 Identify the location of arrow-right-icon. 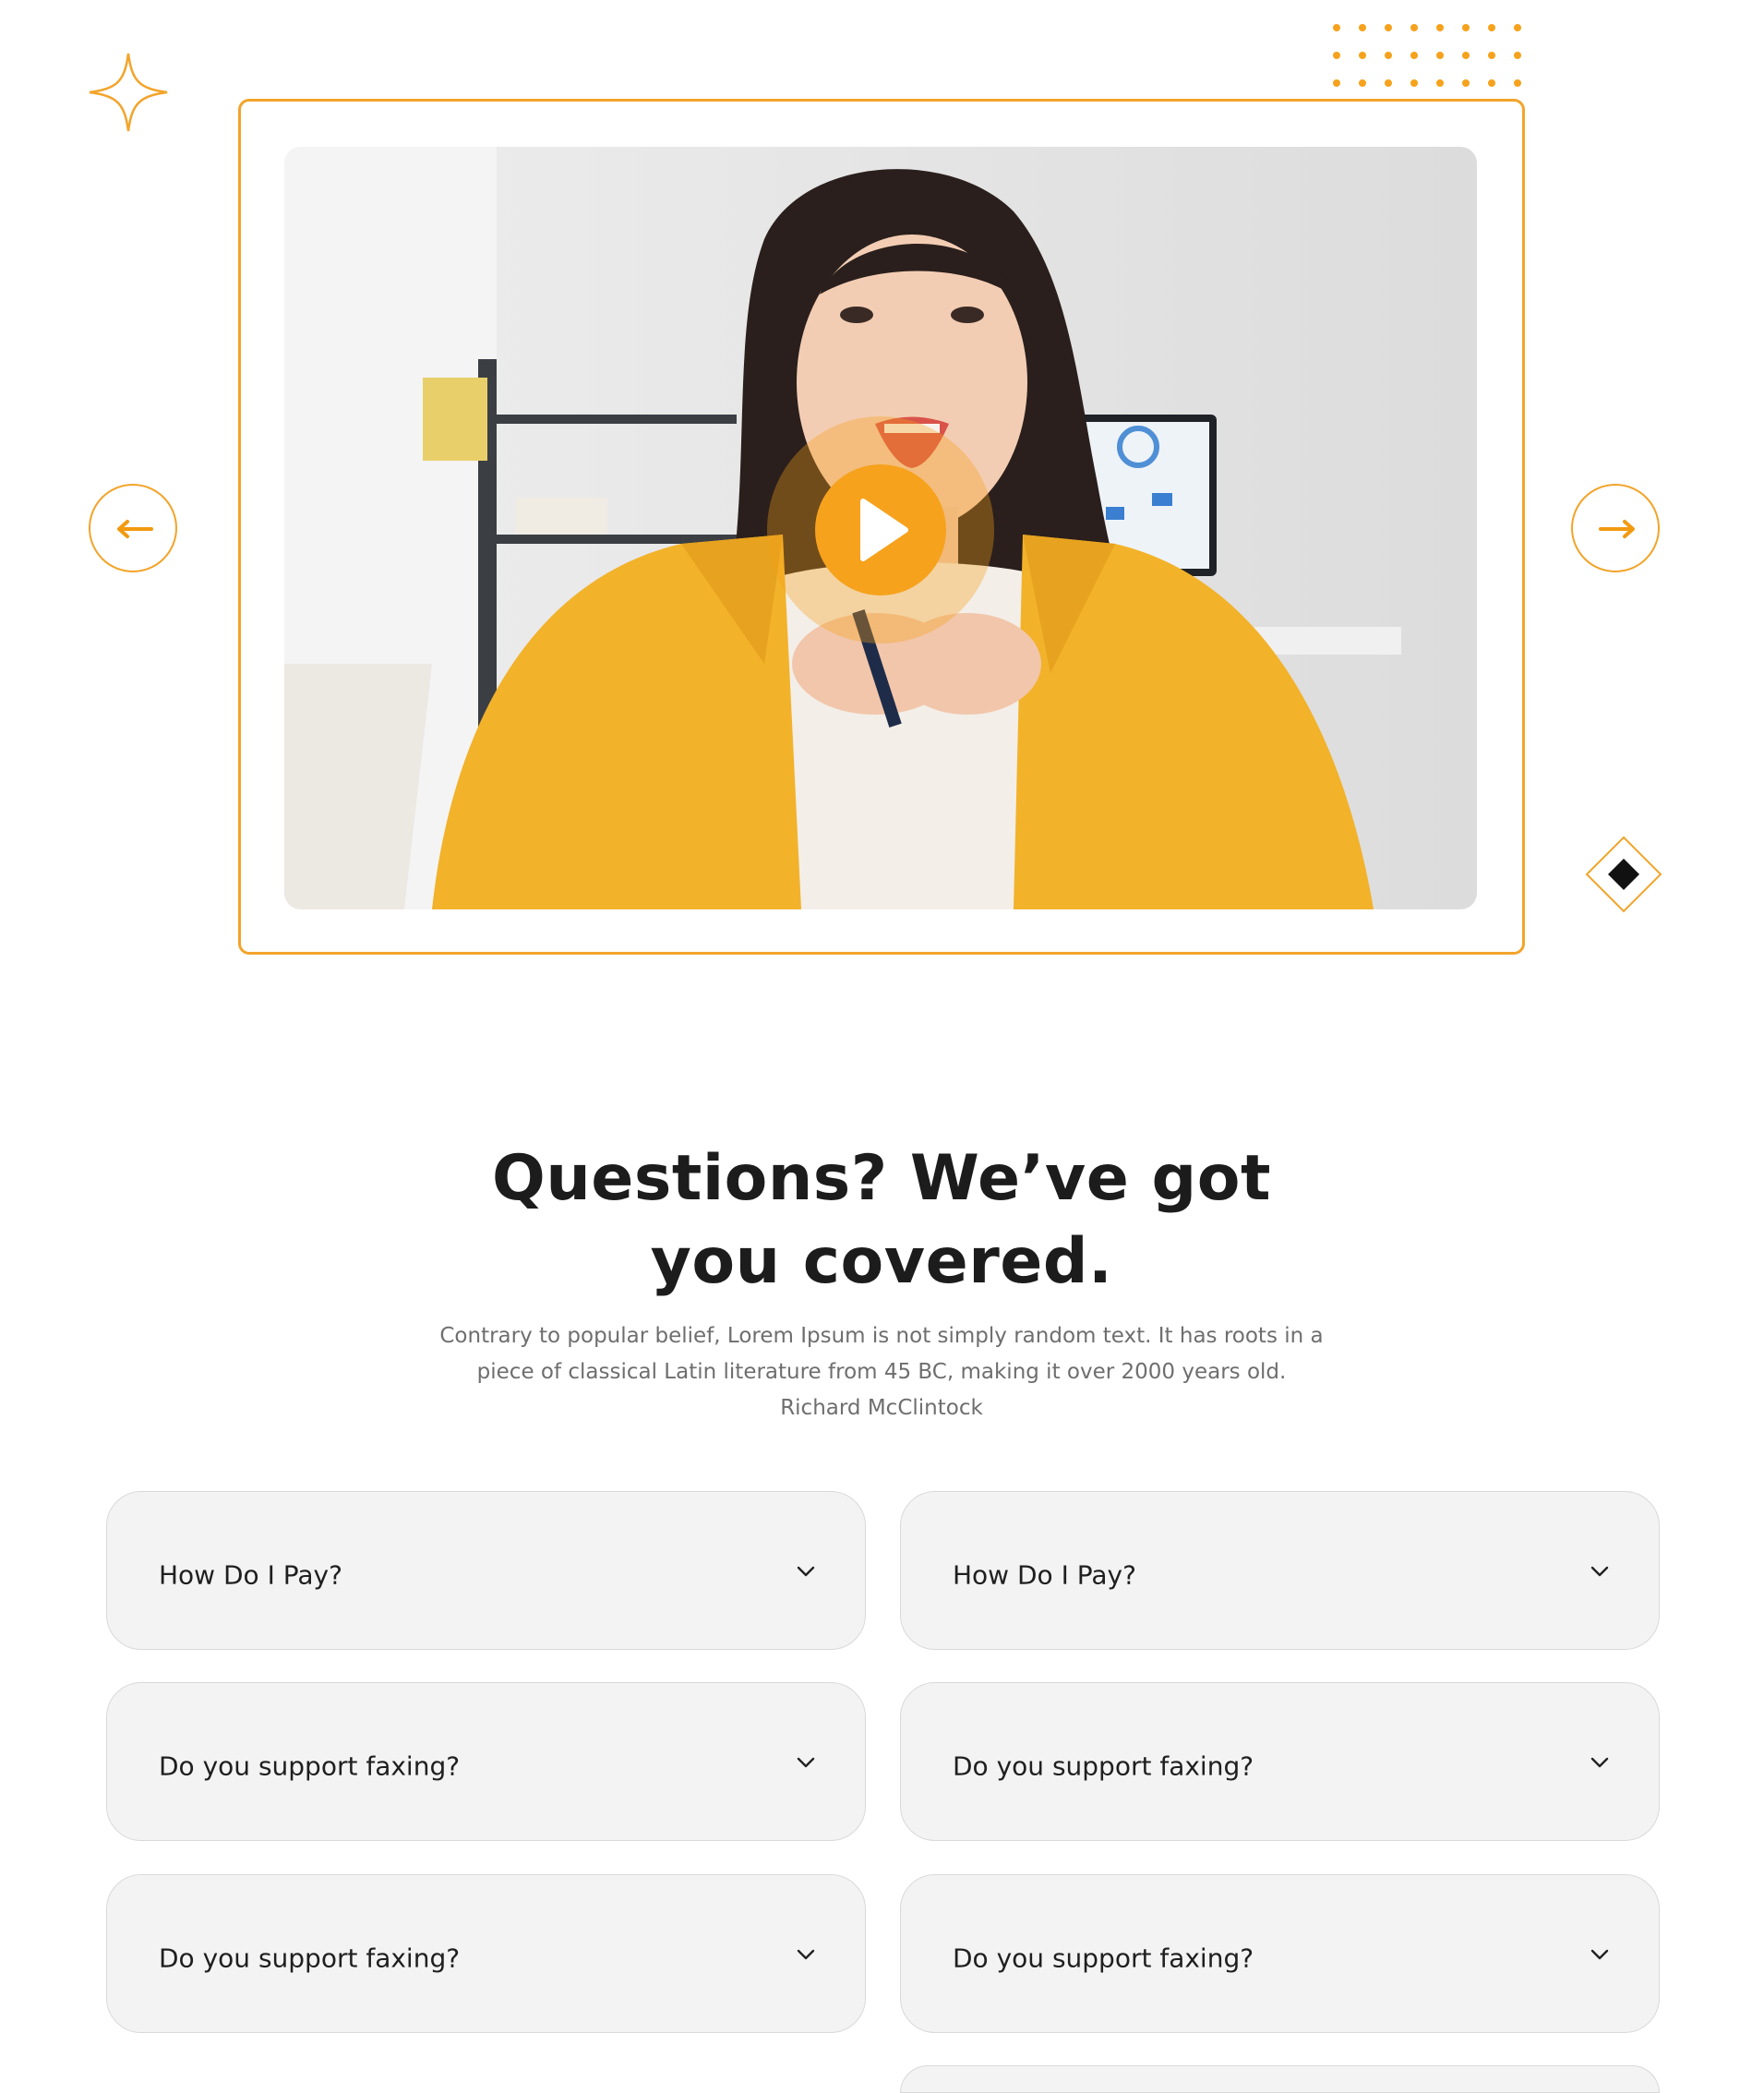
(1617, 529).